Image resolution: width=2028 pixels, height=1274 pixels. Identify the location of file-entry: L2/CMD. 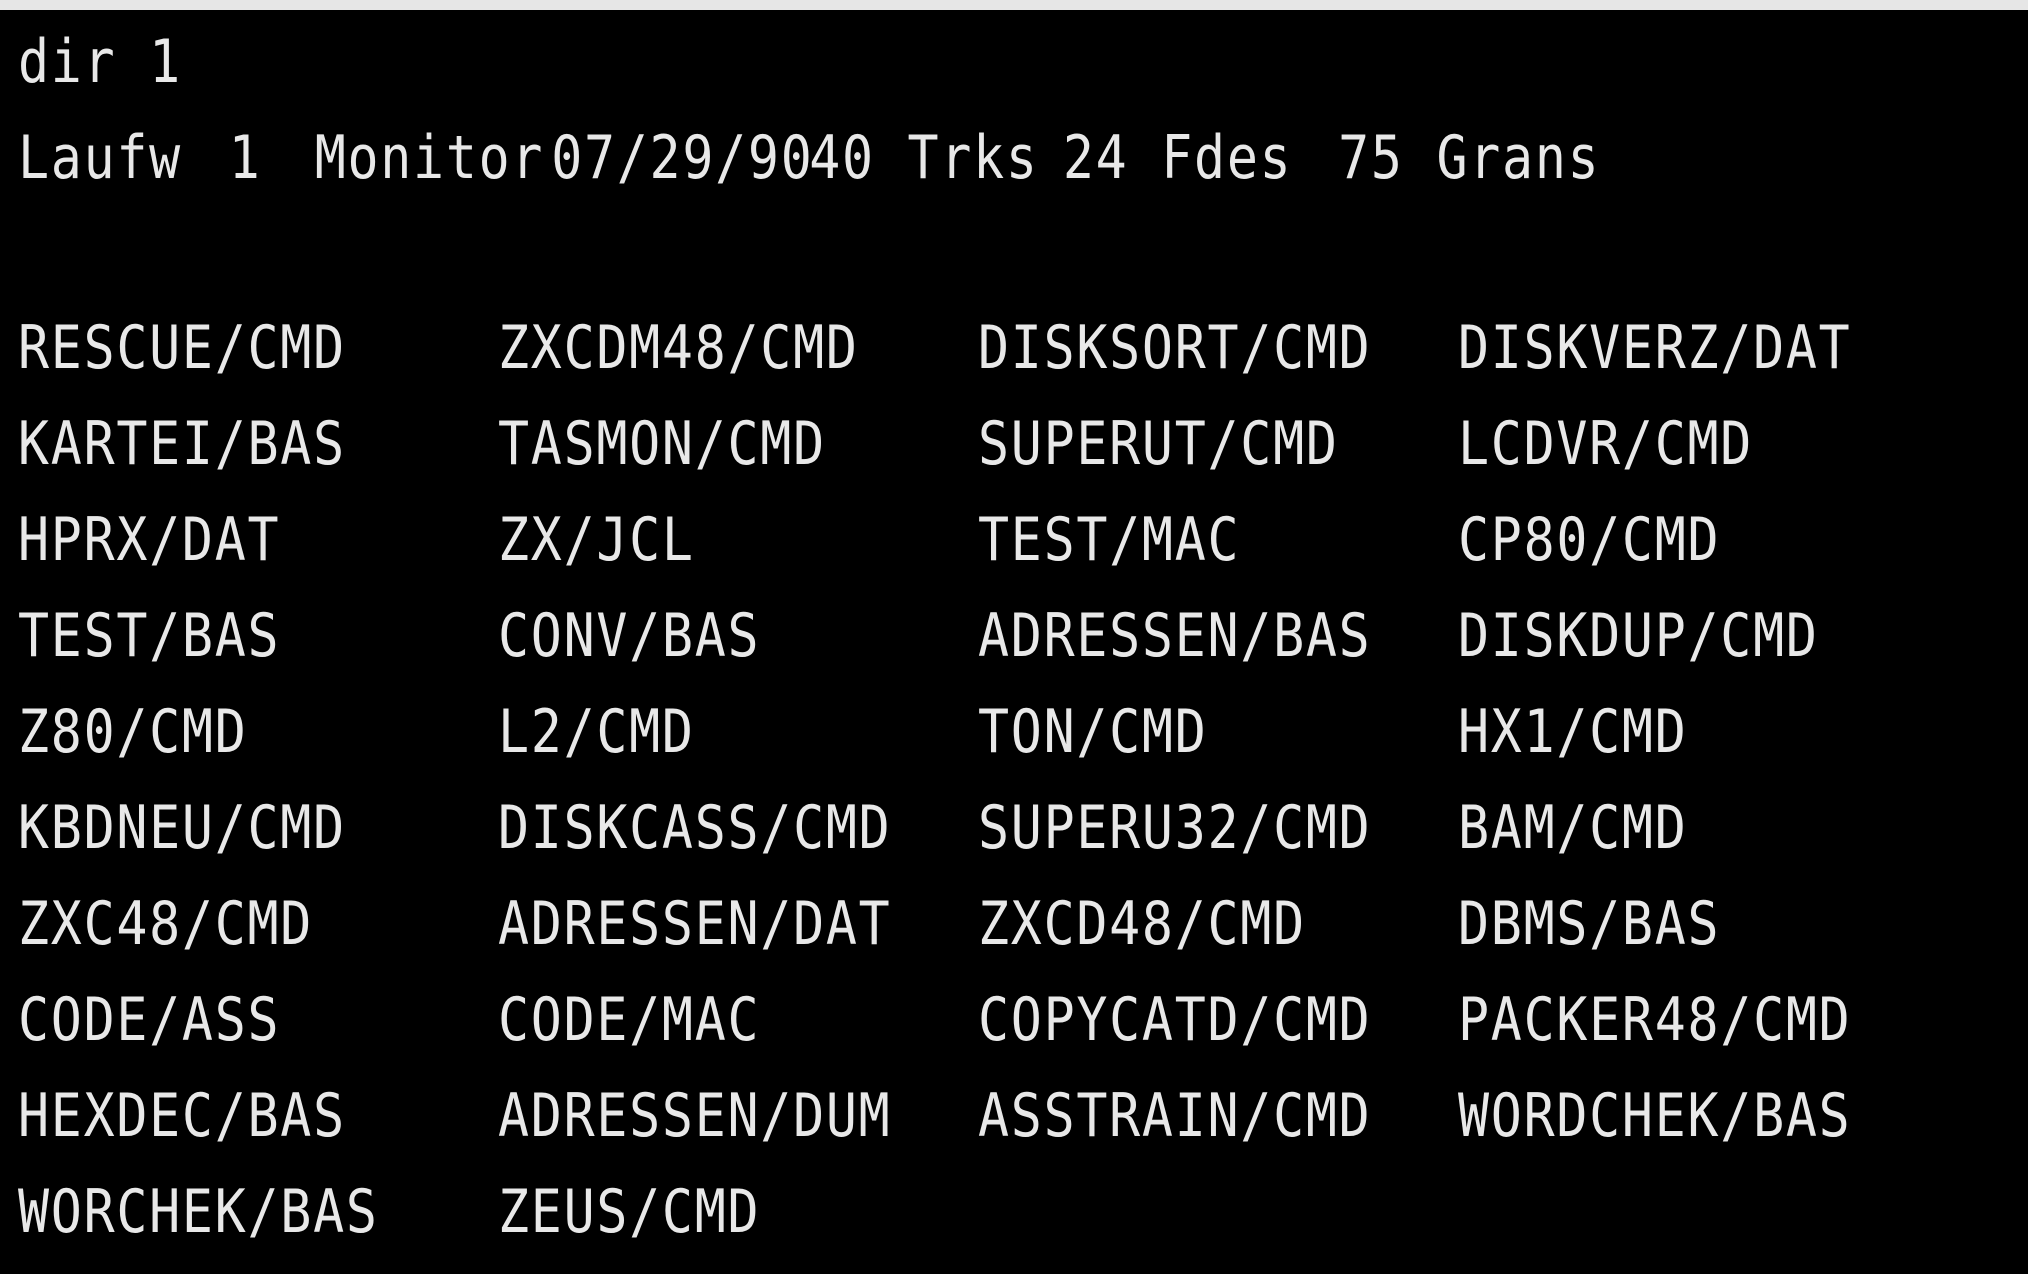
(596, 732).